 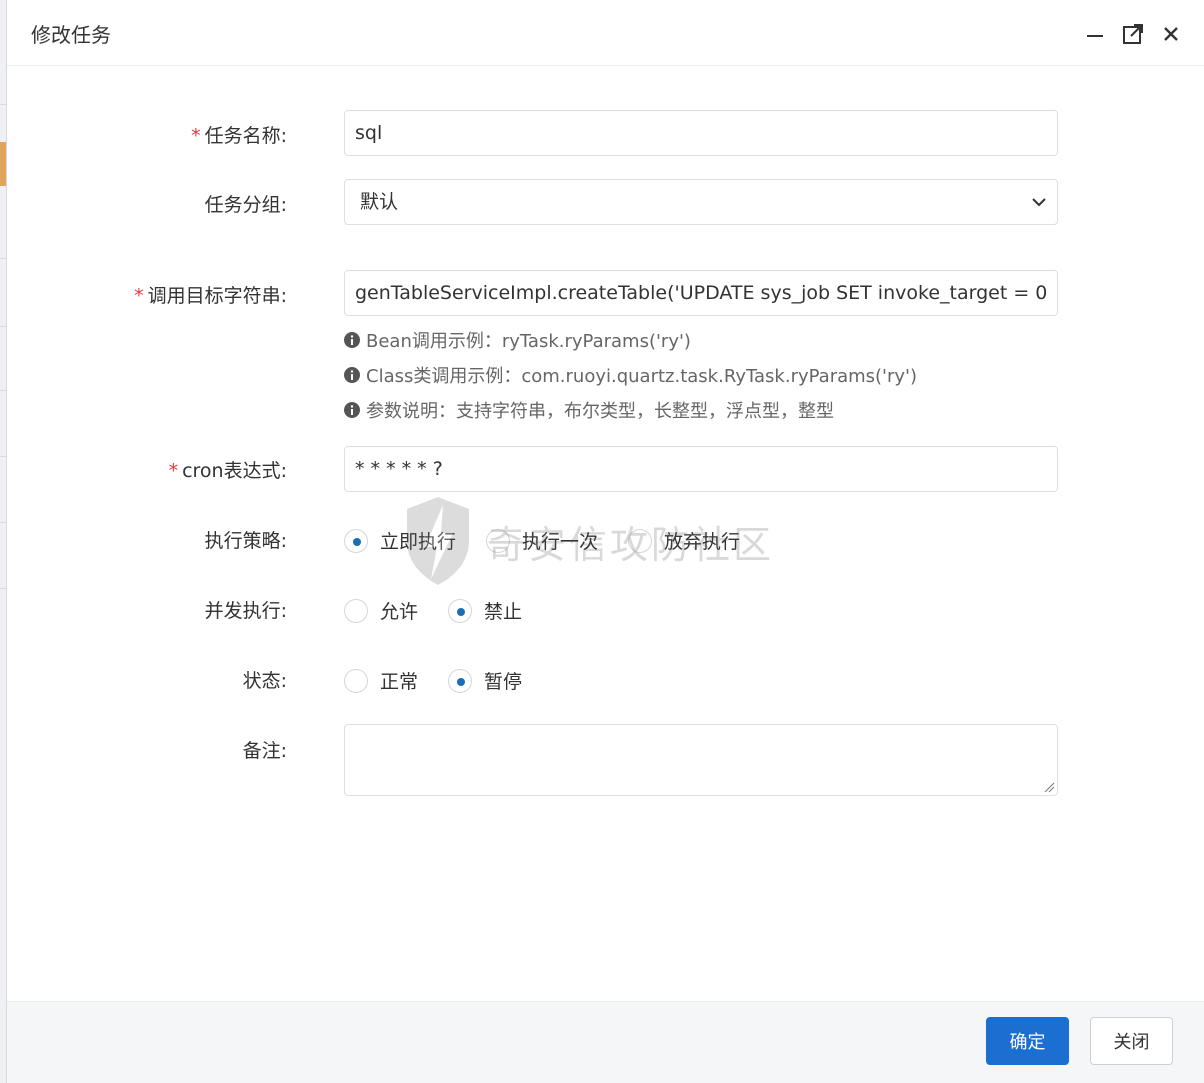 I want to click on close-dialog-button: 关闭, so click(x=1131, y=1041).